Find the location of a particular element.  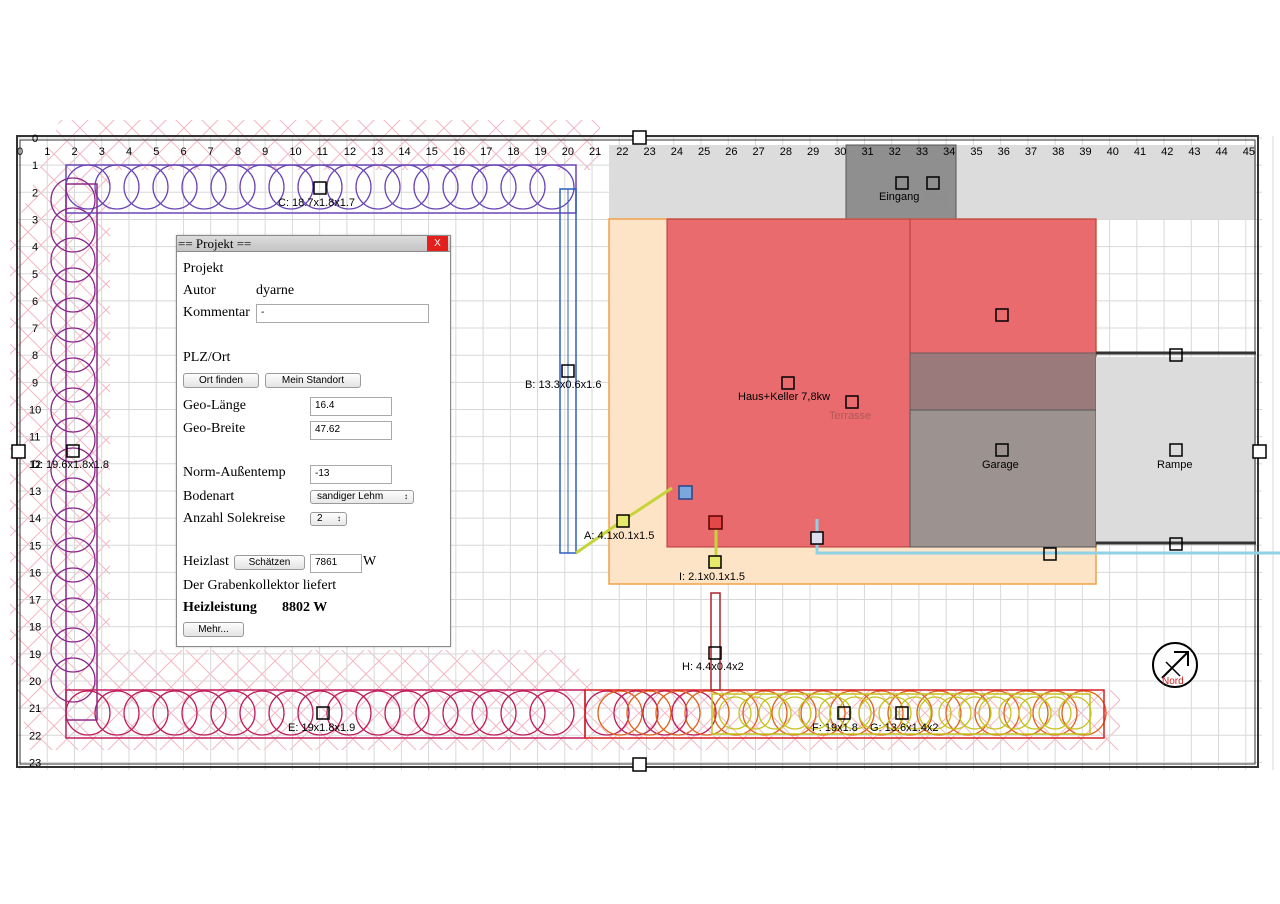

label-ramp: Rampe is located at coordinates (1174, 465).